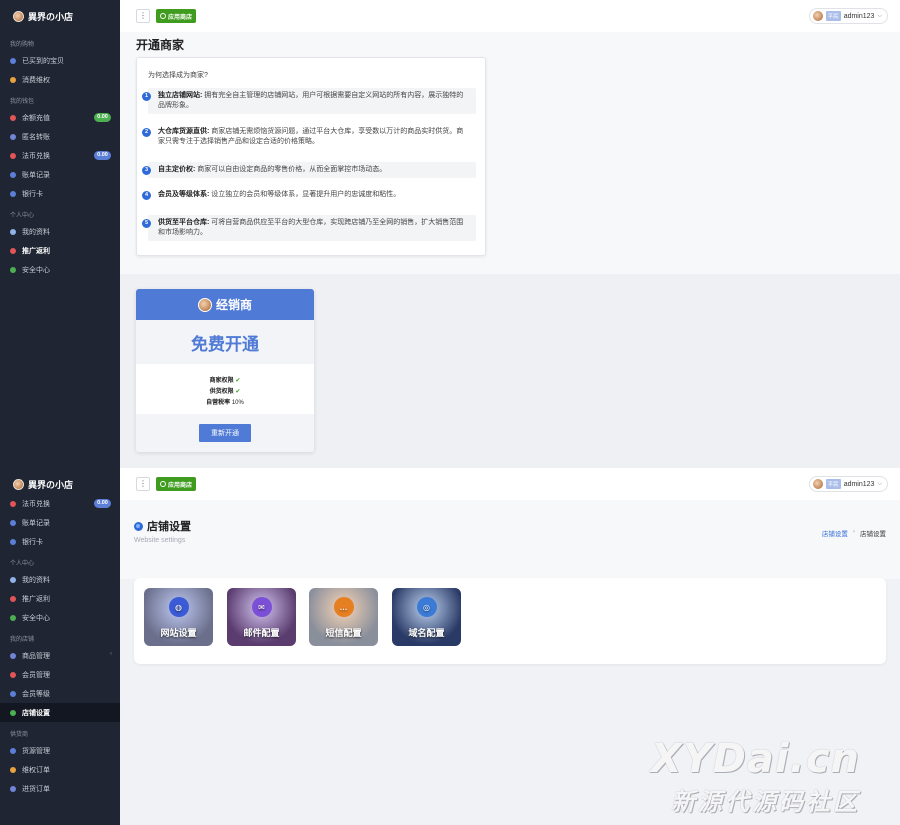 This screenshot has height=825, width=900. I want to click on settings-tile-1: ✉ 邮件配置, so click(261, 617).